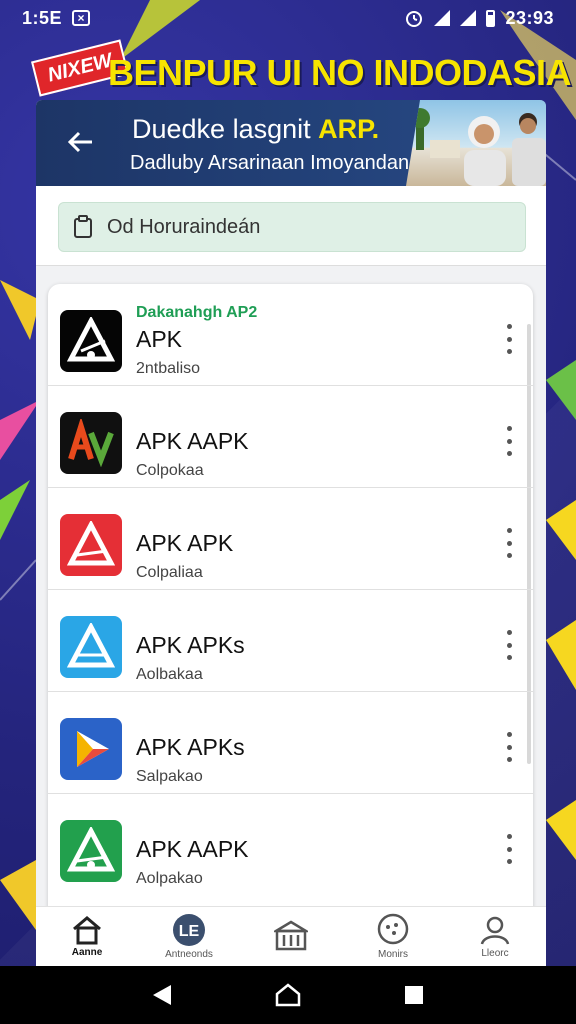 The width and height of the screenshot is (576, 1024). I want to click on nav-messages: Monirs, so click(393, 936).